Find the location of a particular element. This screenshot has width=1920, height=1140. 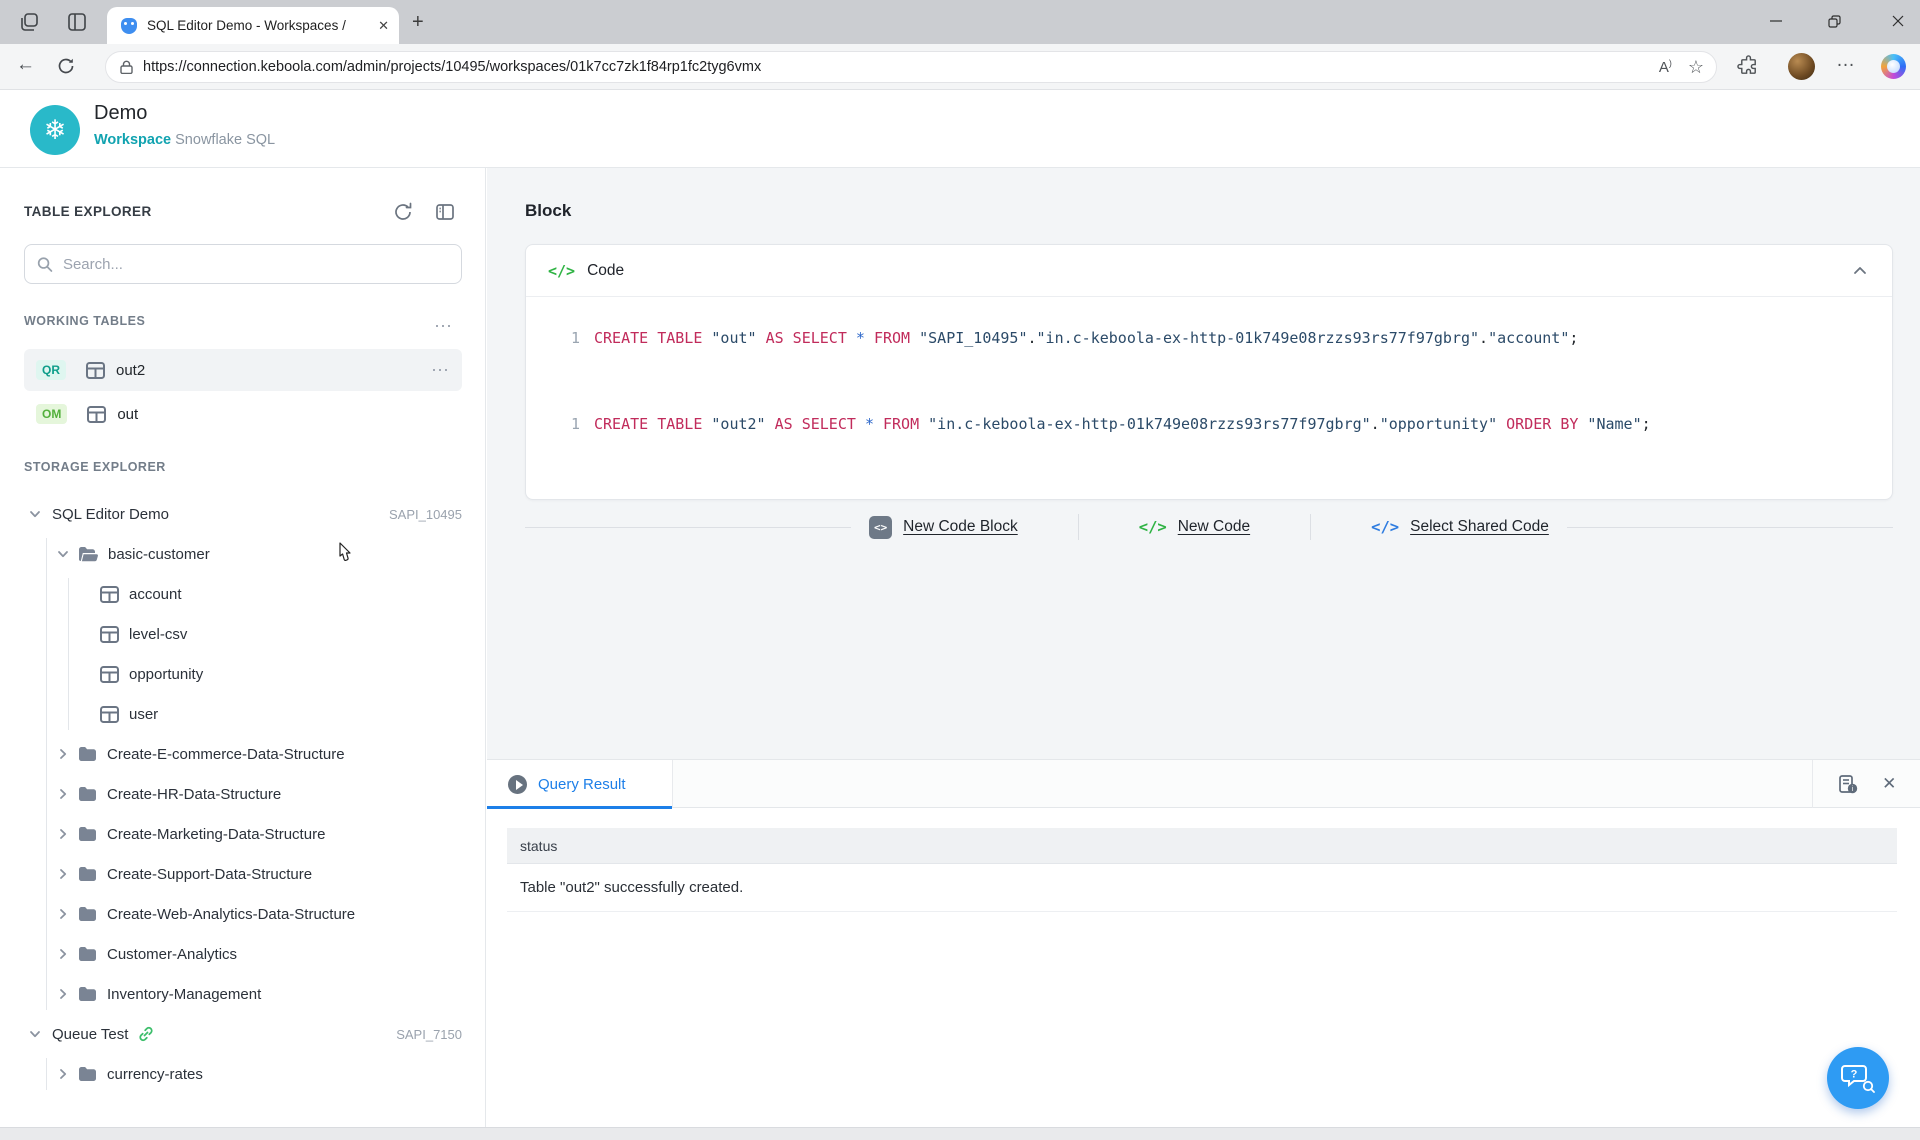

toggle-panel-icon is located at coordinates (445, 212).